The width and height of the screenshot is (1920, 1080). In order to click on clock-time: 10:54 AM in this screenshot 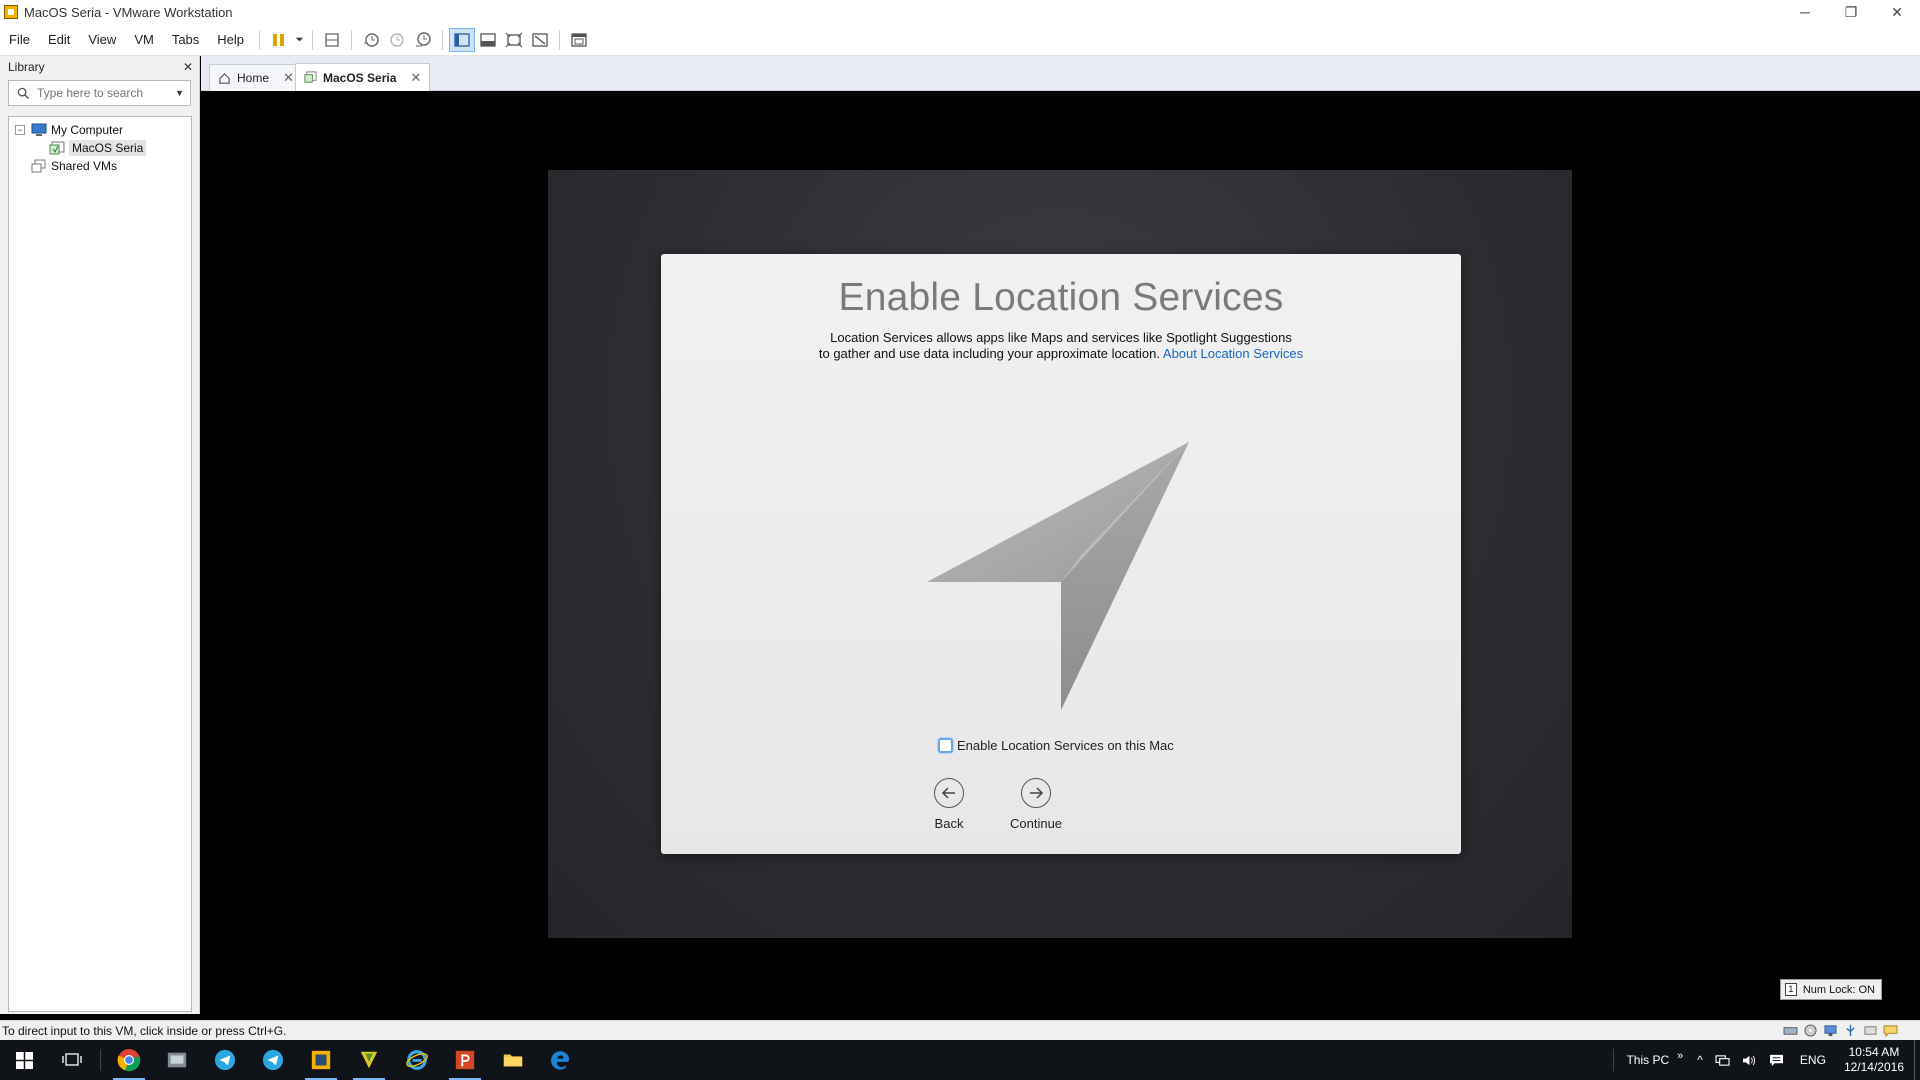, I will do `click(1874, 1052)`.